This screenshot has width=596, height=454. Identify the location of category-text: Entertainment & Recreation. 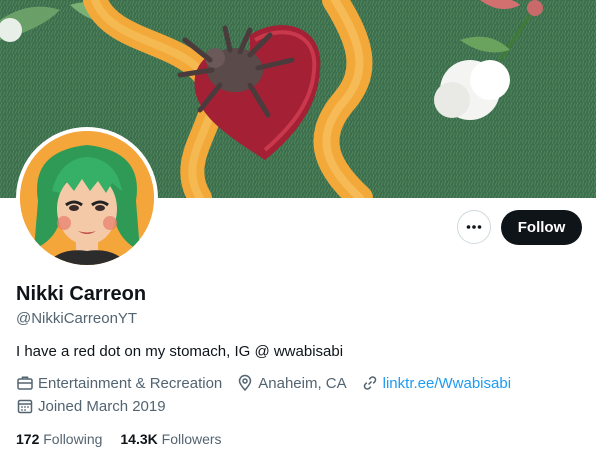
(130, 383).